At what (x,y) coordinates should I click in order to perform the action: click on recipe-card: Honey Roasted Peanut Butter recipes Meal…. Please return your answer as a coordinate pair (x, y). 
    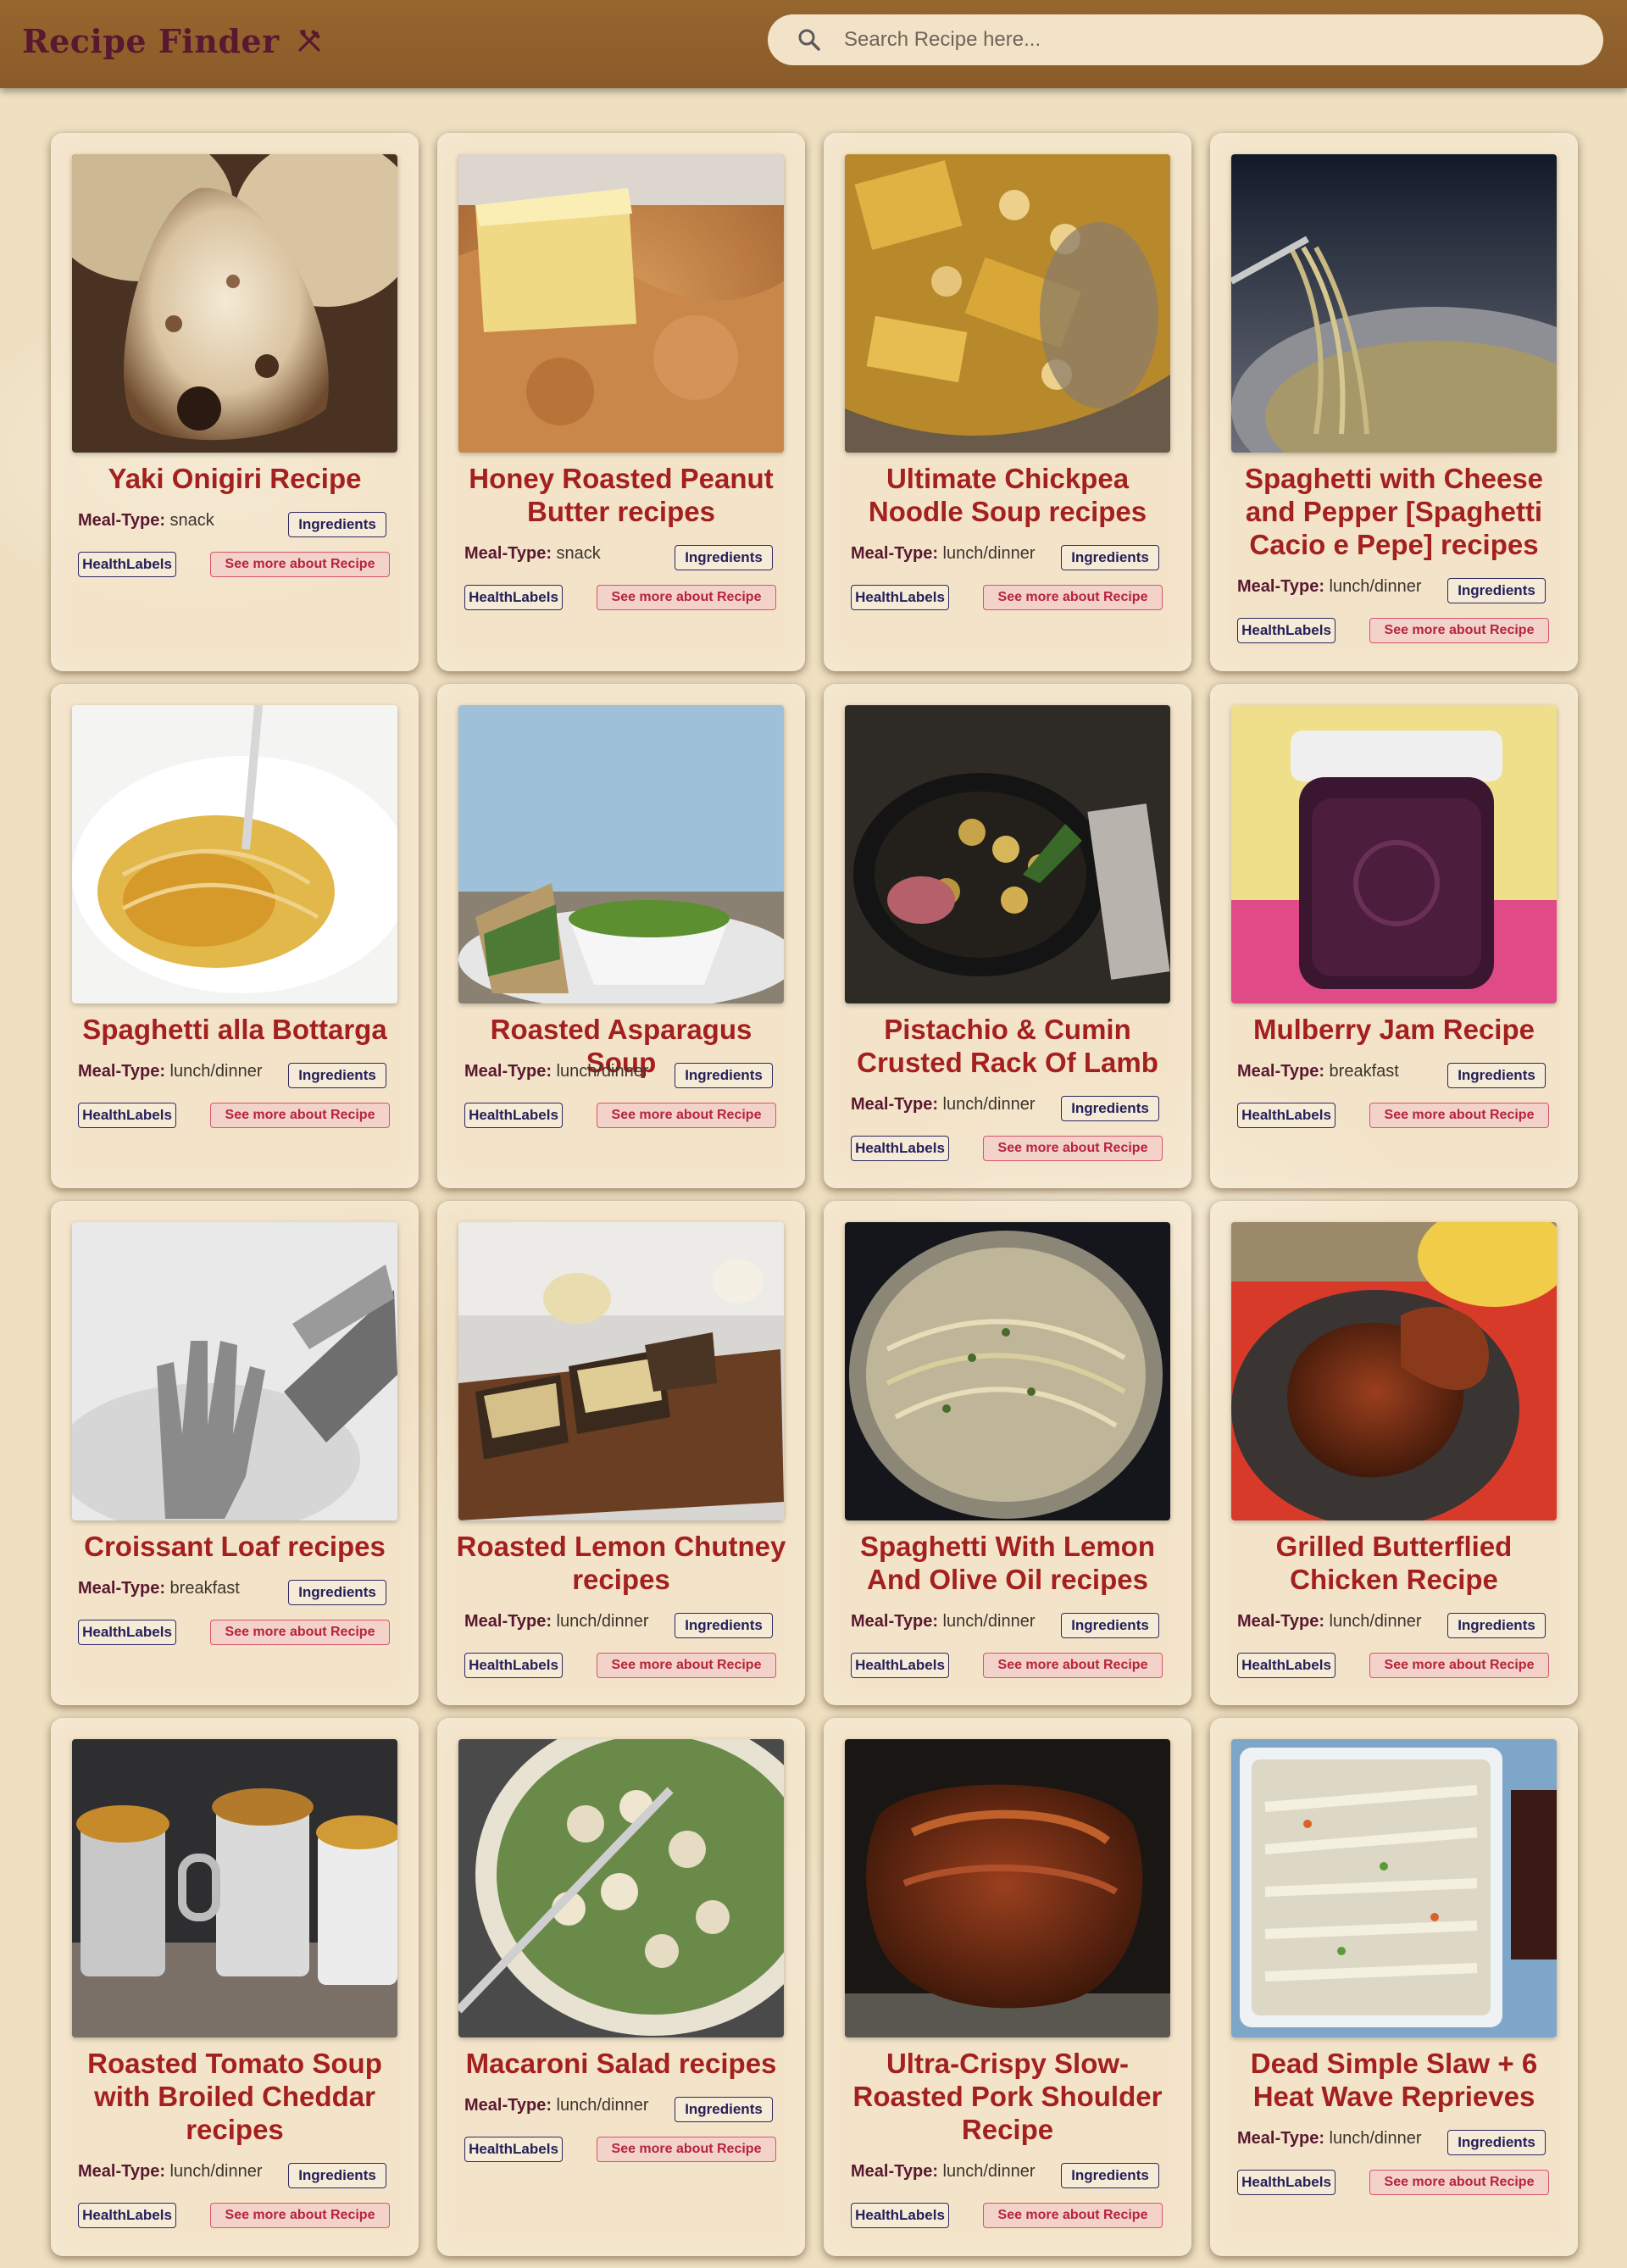
    Looking at the image, I should click on (621, 402).